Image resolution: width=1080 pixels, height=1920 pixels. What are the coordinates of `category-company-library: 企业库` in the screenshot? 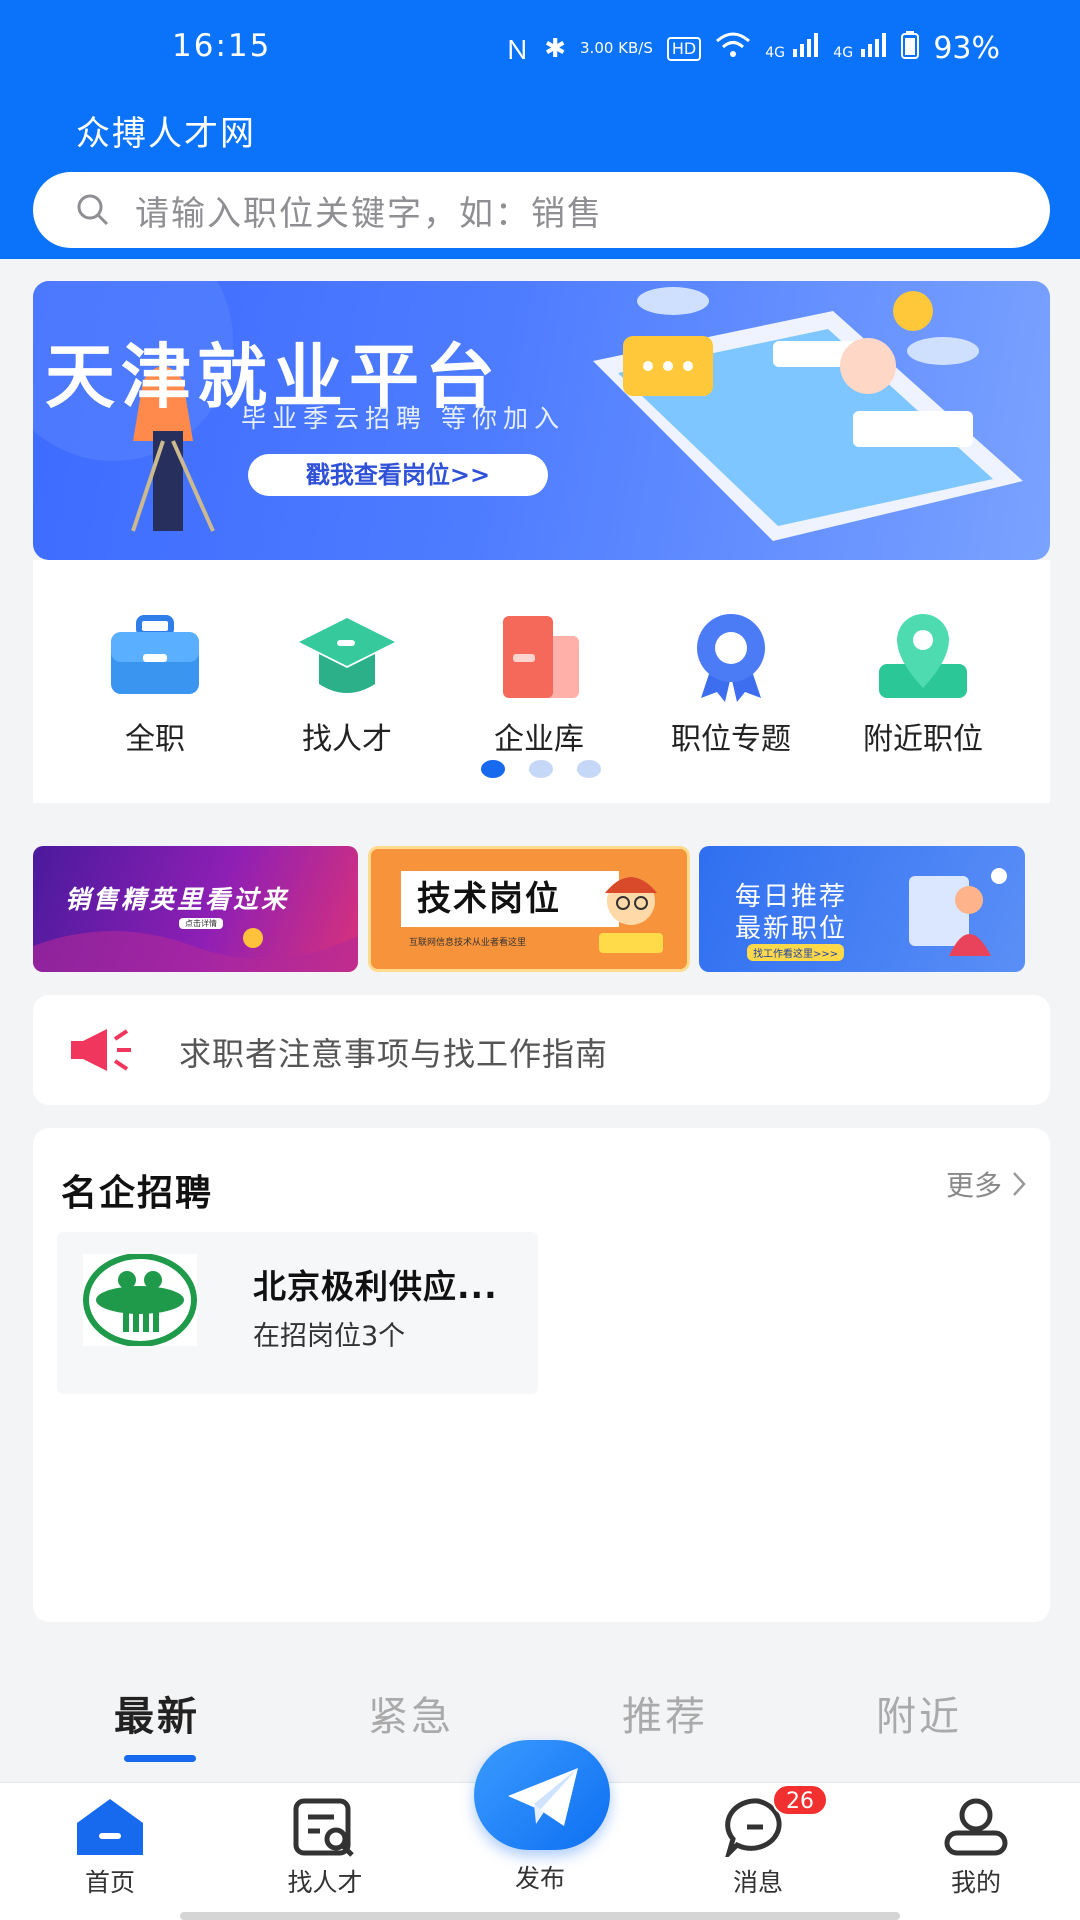 It's located at (539, 685).